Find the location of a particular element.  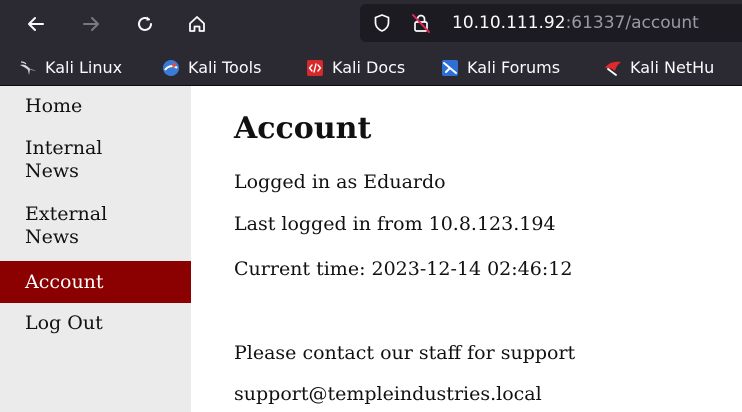

sidebar-item-home: Home is located at coordinates (95, 106).